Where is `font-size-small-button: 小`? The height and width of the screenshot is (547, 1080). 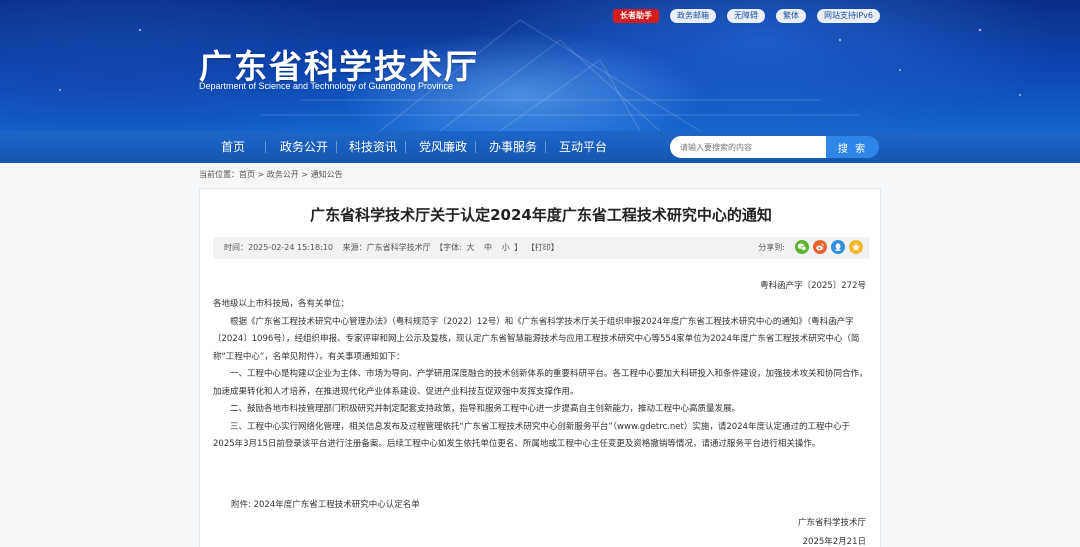
font-size-small-button: 小 is located at coordinates (506, 247).